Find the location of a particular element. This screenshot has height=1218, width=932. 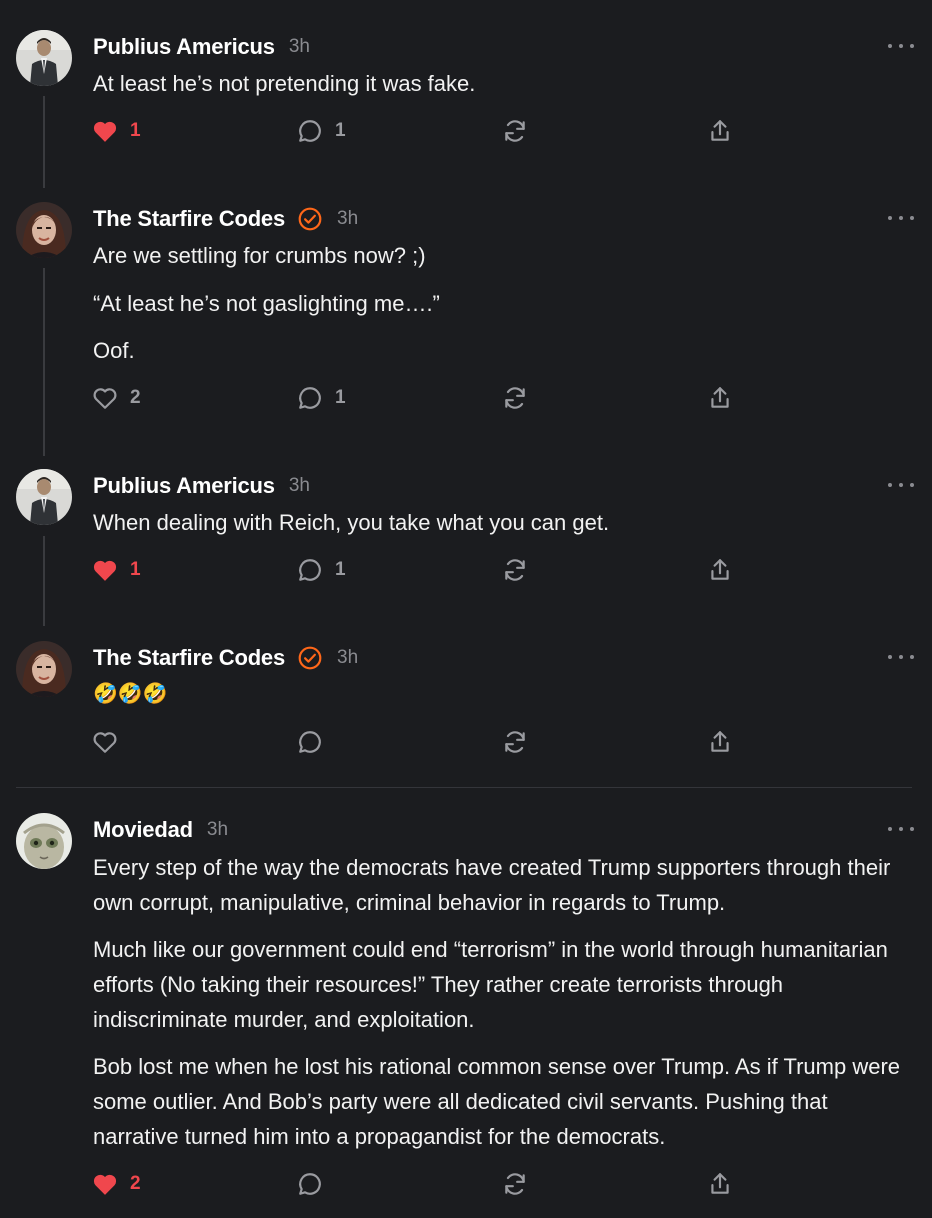

author-name: Moviedad is located at coordinates (143, 830).